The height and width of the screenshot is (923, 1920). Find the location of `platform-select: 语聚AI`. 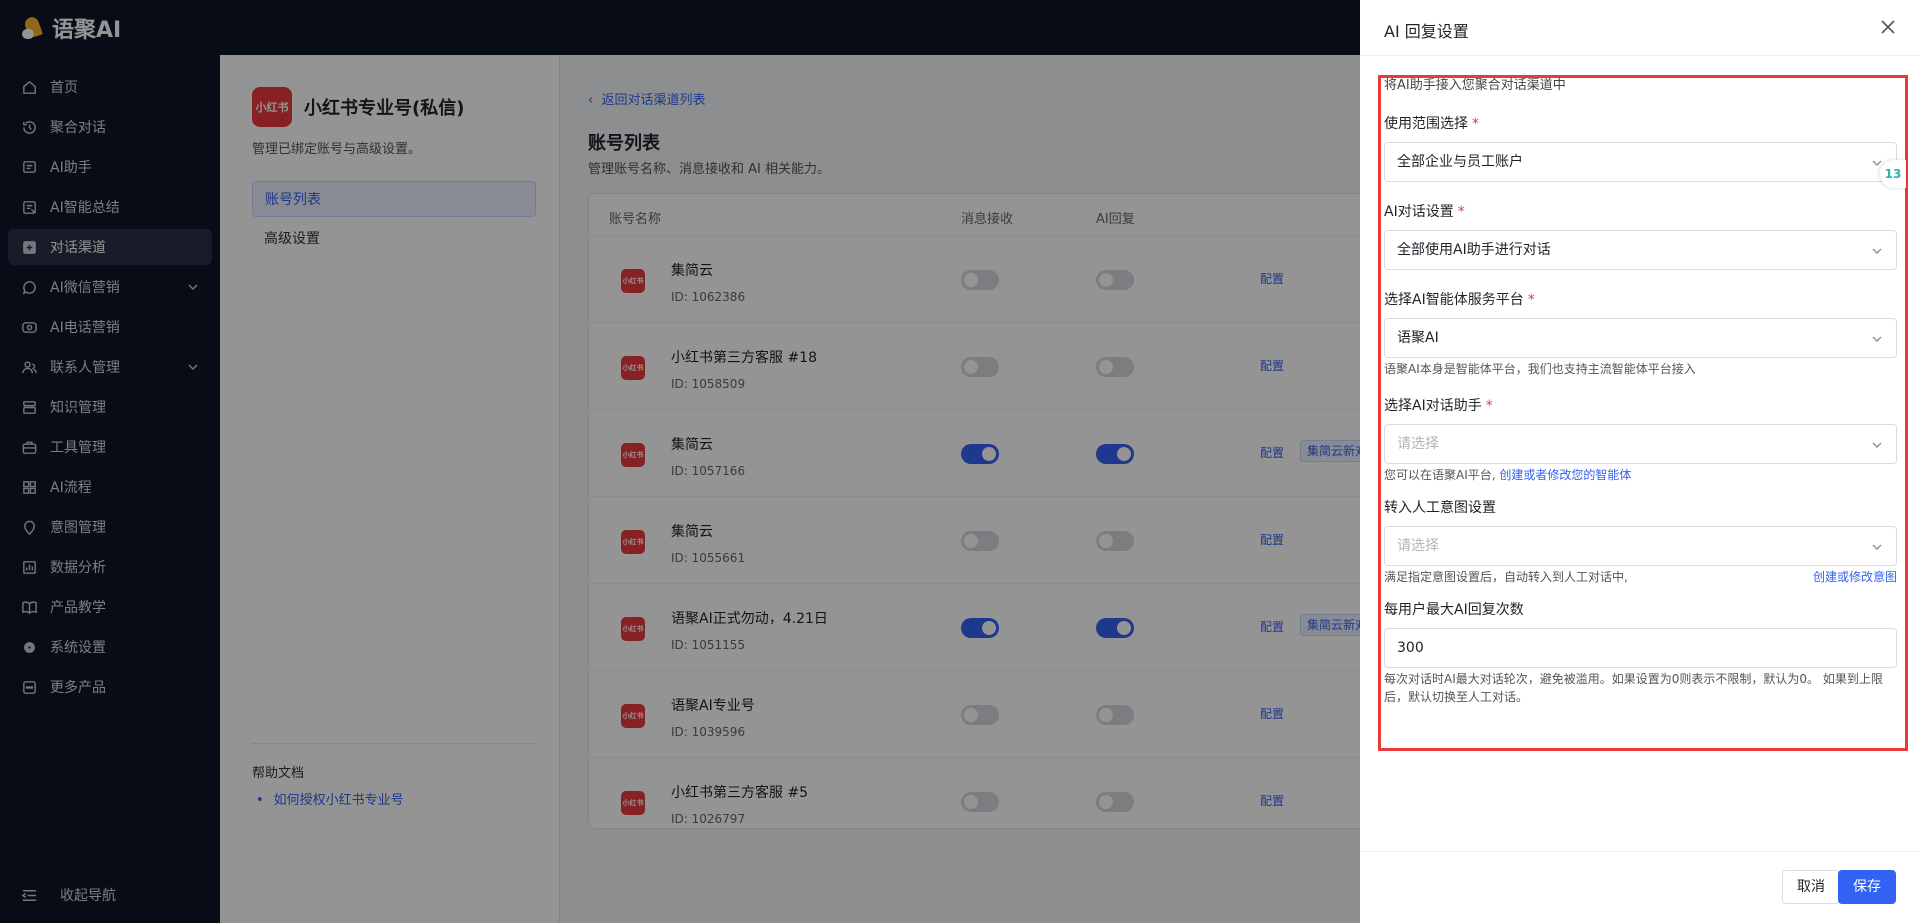

platform-select: 语聚AI is located at coordinates (1640, 338).